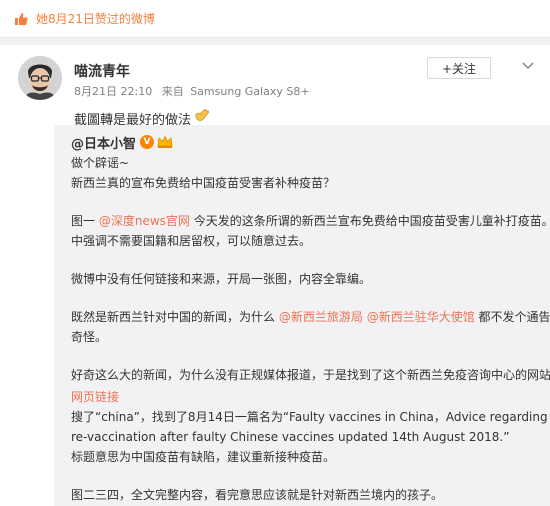 The width and height of the screenshot is (550, 506). What do you see at coordinates (257, 495) in the screenshot?
I see `text-line: 图二三四，全文完整内容，看完意思应该就是针对新西兰境内的孩子。` at bounding box center [257, 495].